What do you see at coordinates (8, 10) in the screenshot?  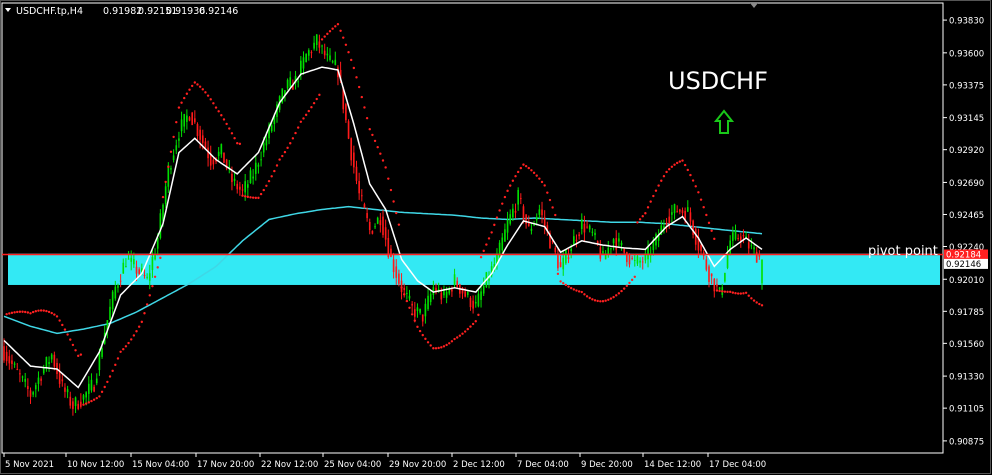 I see `dropdown-triangle-icon` at bounding box center [8, 10].